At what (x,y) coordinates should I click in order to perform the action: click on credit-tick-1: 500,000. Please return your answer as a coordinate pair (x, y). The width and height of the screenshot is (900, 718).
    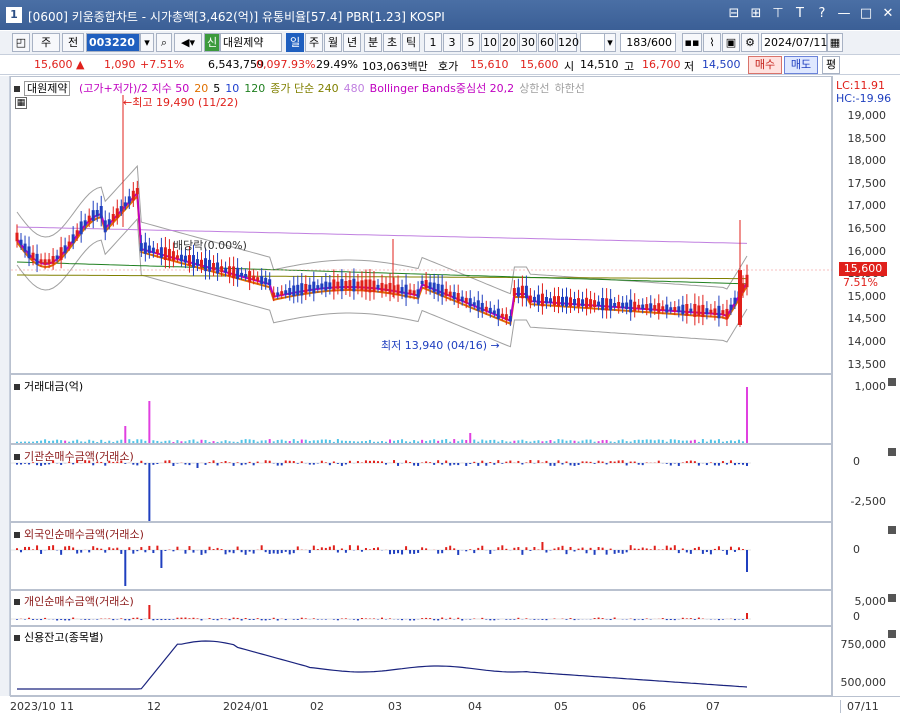
    Looking at the image, I should click on (863, 682).